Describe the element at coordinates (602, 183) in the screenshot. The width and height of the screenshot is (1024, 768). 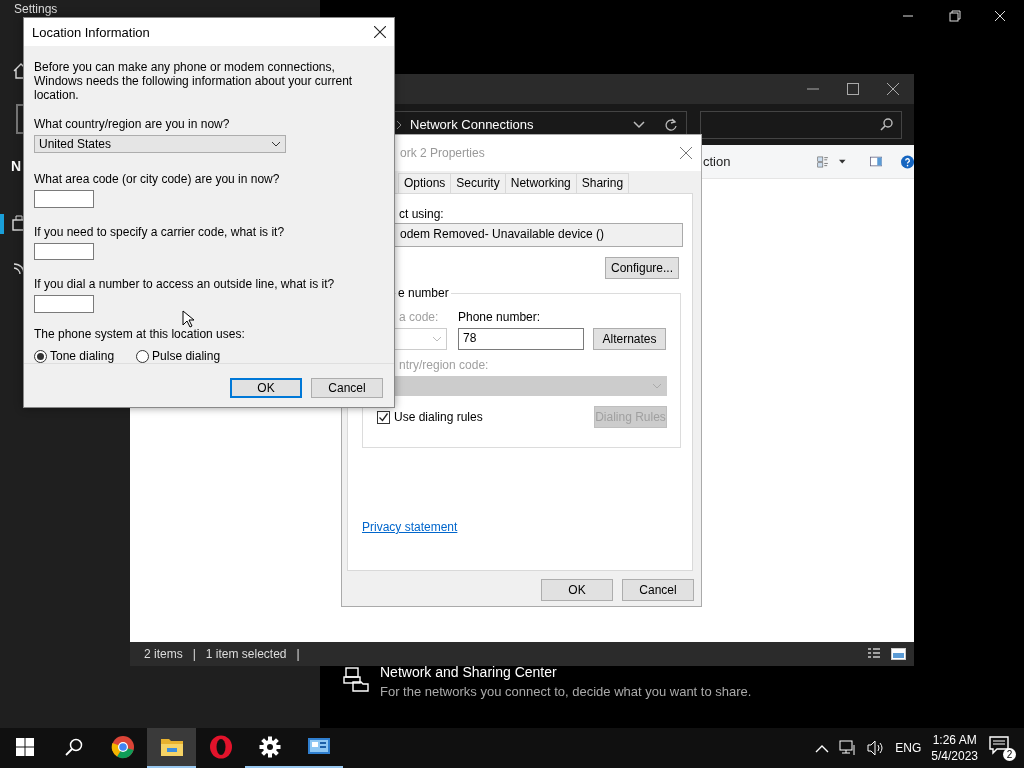
I see `tab: Sharing` at that location.